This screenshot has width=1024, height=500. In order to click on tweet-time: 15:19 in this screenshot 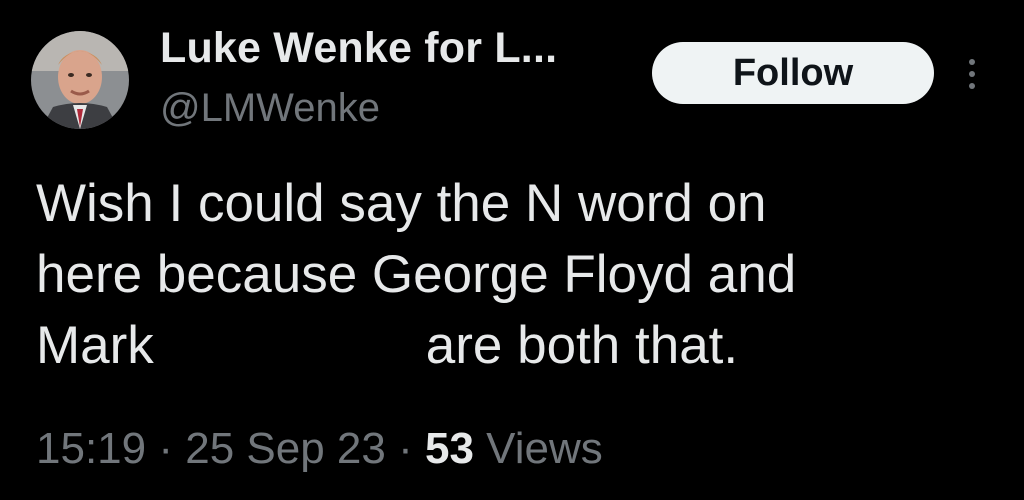, I will do `click(91, 448)`.